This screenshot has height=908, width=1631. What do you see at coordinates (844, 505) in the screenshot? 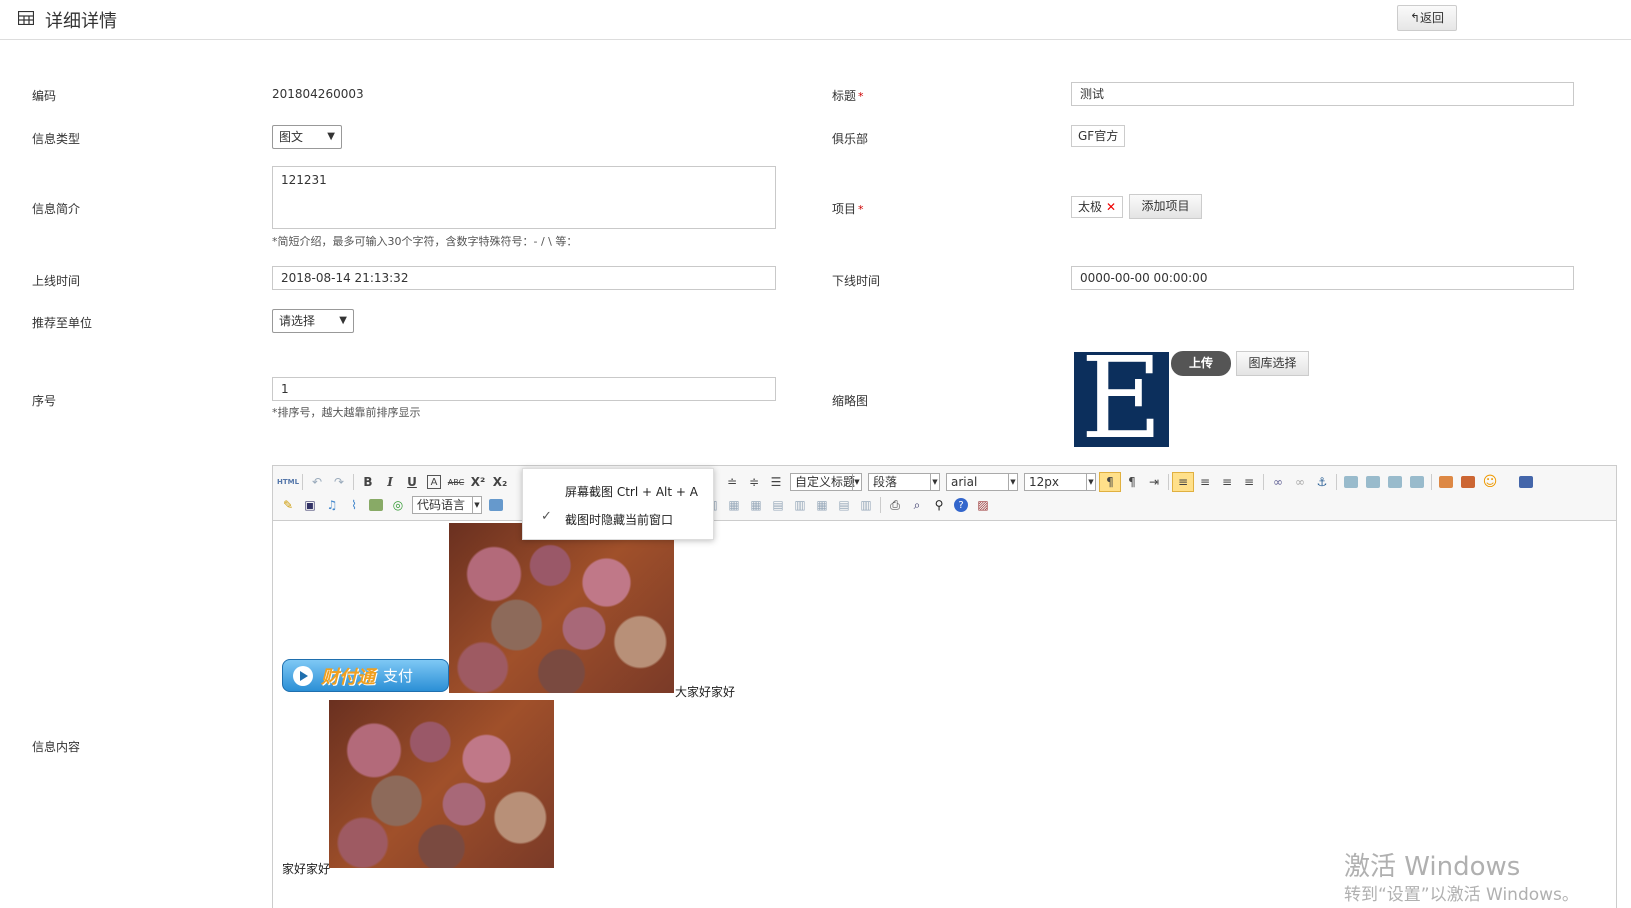
I see `table-align-icon: ▤` at bounding box center [844, 505].